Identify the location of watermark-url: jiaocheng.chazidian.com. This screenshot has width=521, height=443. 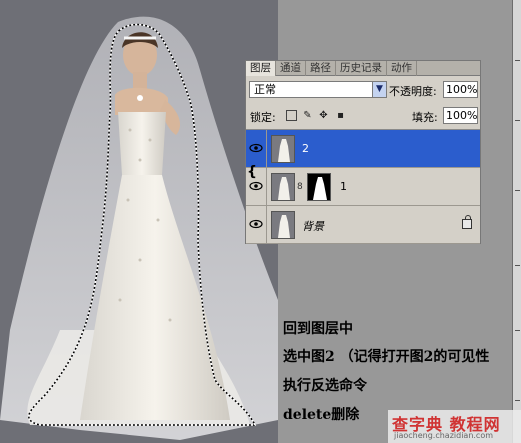
(444, 435).